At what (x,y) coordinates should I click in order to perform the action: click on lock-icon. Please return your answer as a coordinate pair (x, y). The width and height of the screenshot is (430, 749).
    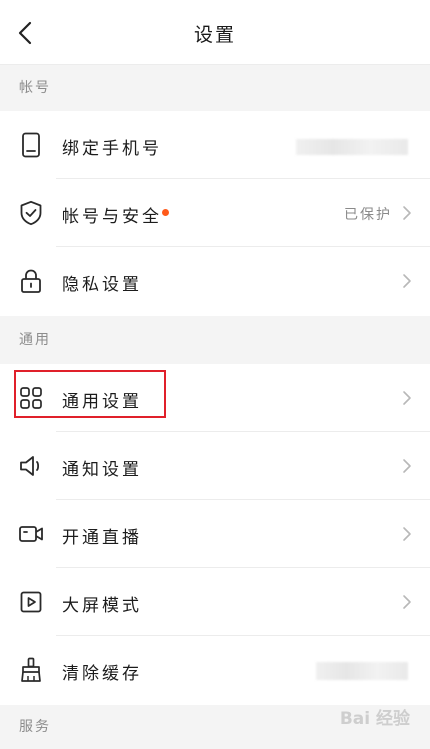
    Looking at the image, I should click on (31, 281).